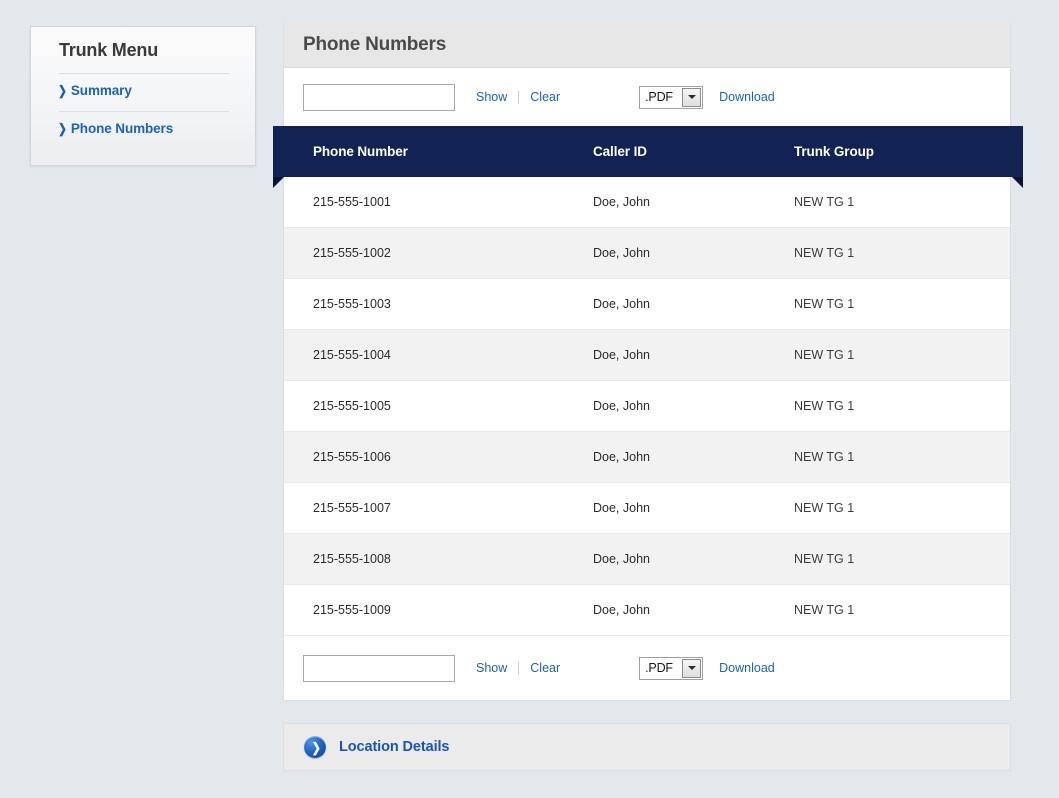  I want to click on column-header-trunk-group: Trunk Group, so click(834, 151).